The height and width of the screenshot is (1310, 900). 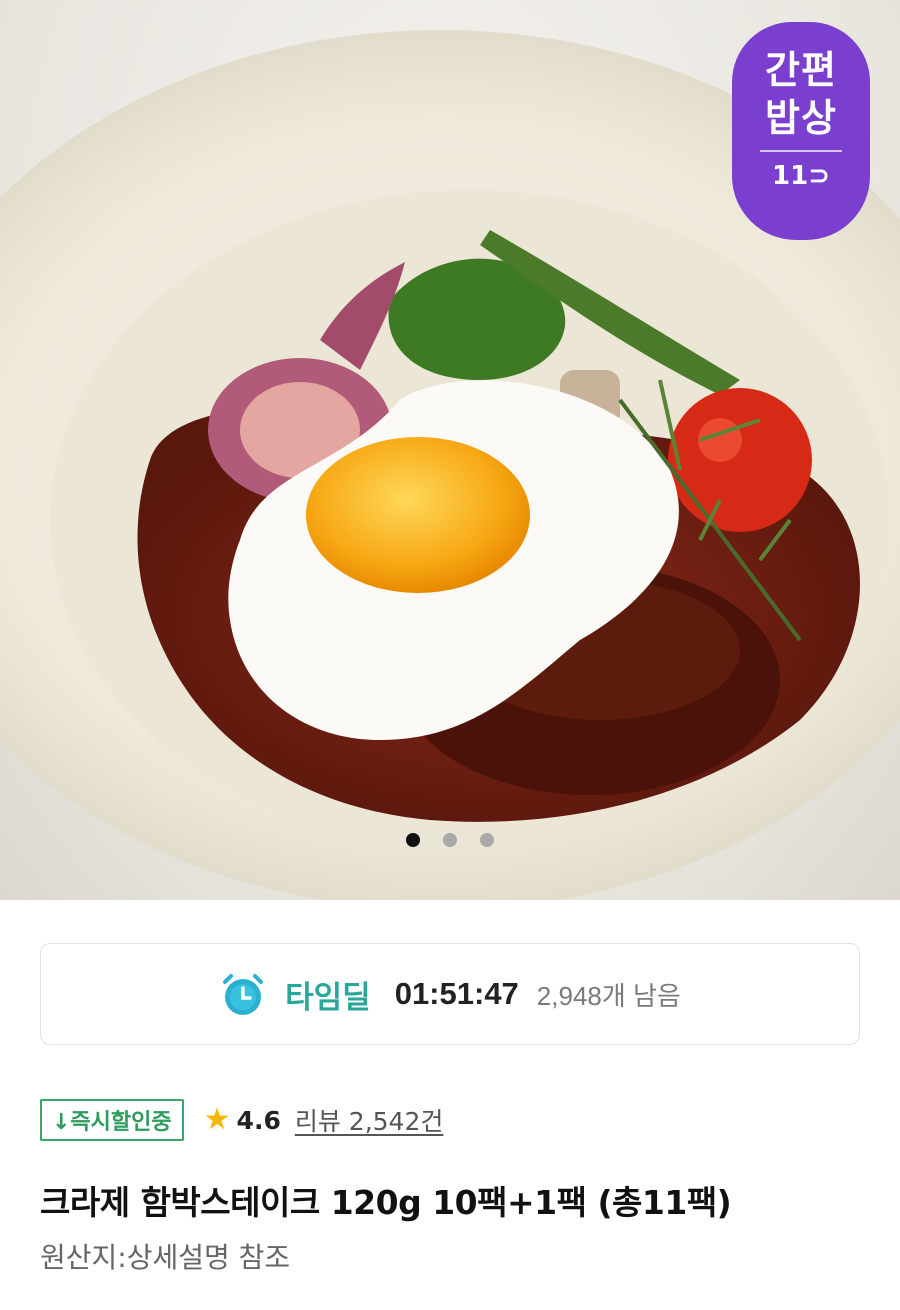 What do you see at coordinates (386, 1202) in the screenshot?
I see `product-title: 크라제 함박스테이크 120g 10팩+1팩 (총11팩)` at bounding box center [386, 1202].